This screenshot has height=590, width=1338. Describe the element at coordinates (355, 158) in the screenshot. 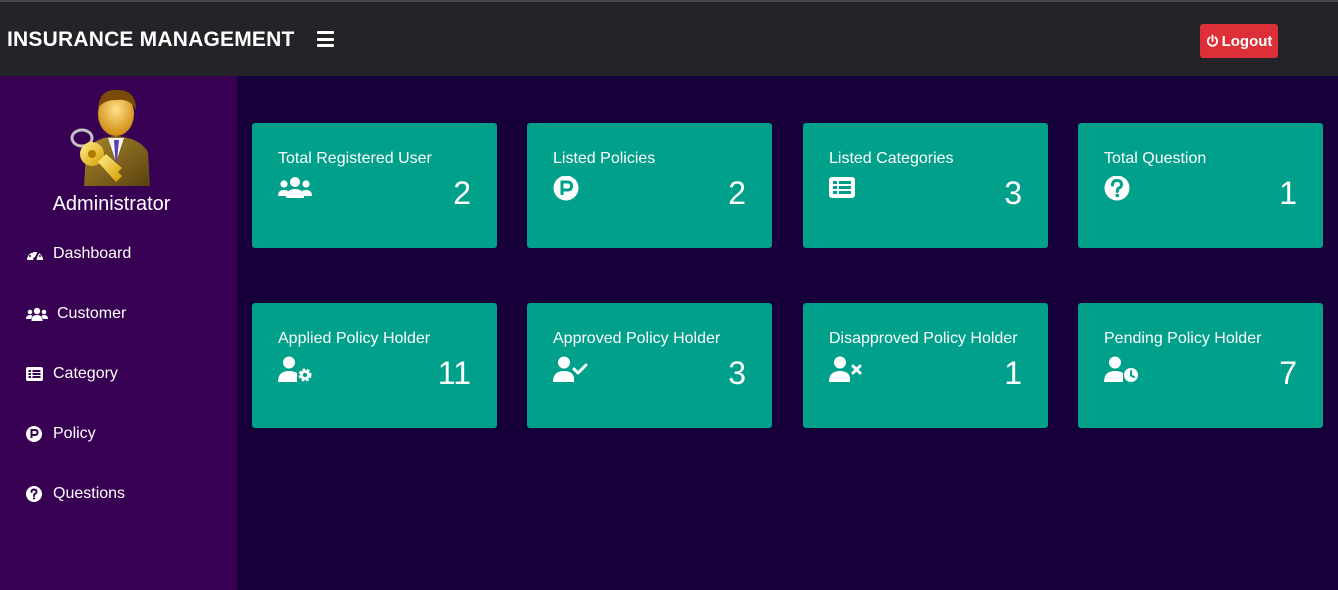

I see `card-title: Total Registered User` at that location.